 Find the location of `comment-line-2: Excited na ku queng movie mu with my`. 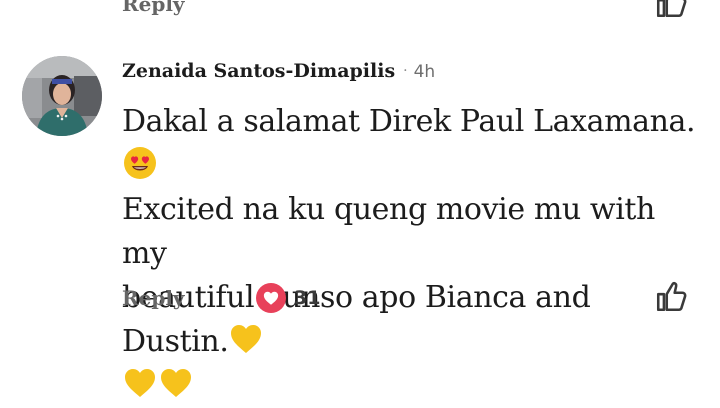

comment-line-2: Excited na ku queng movie mu with my is located at coordinates (388, 231).